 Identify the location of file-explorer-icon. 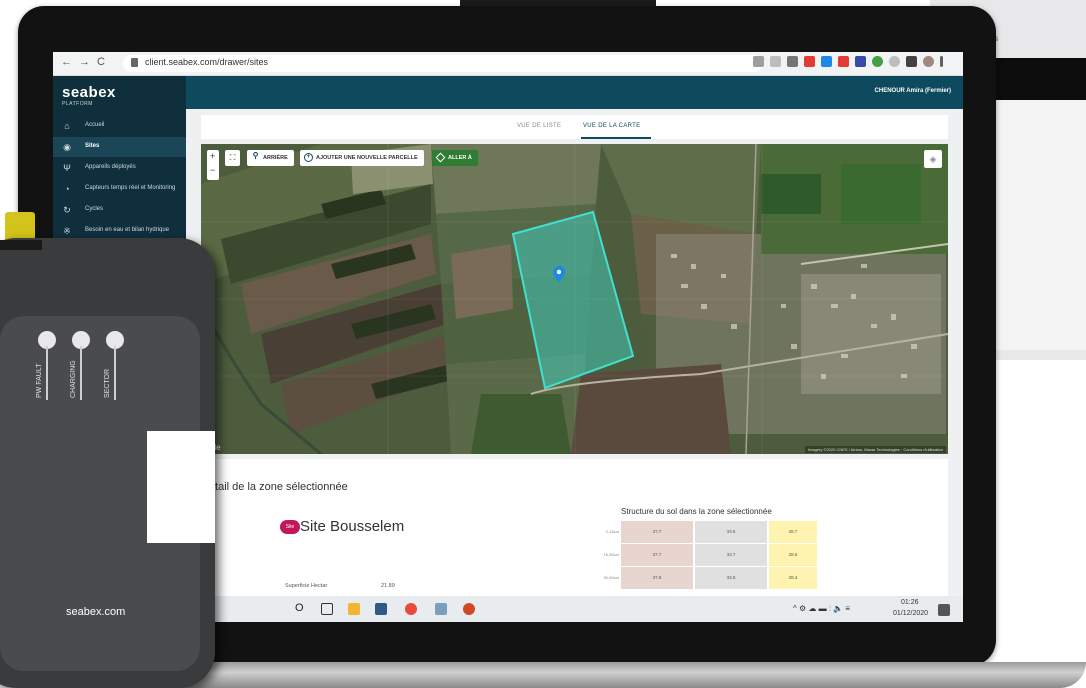
(354, 609).